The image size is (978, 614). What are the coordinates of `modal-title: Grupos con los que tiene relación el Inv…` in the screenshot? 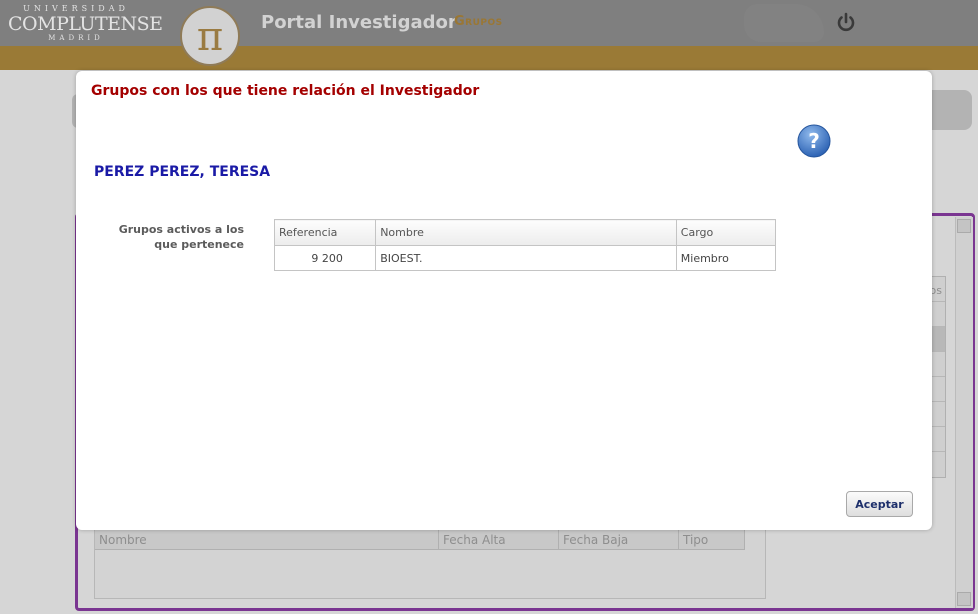 It's located at (285, 91).